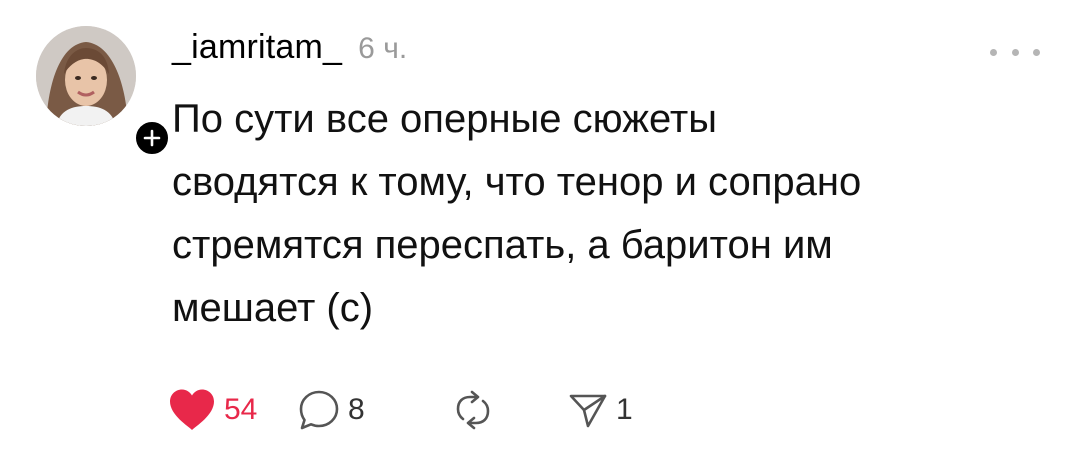 The image size is (1080, 458). Describe the element at coordinates (383, 48) in the screenshot. I see `post-timestamp: 6 ч.` at that location.